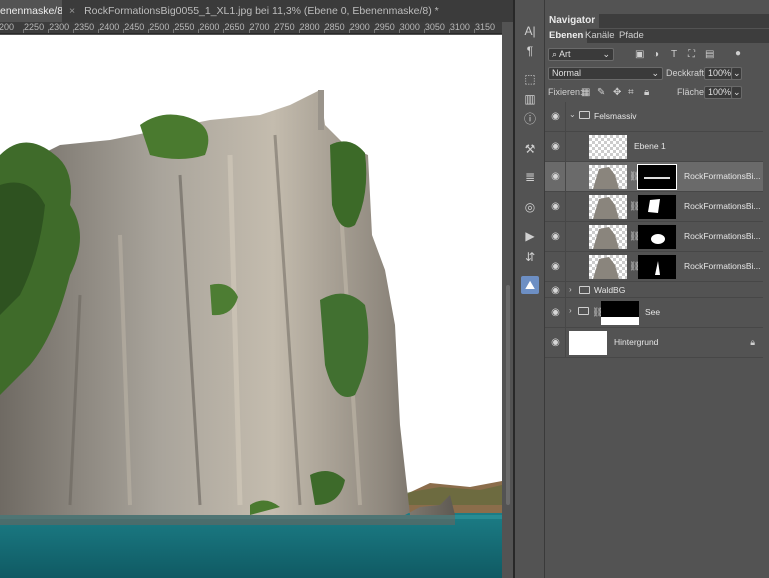 The image size is (769, 578). What do you see at coordinates (654, 117) in the screenshot?
I see `layer-row-felsmassiv: ◉ ⌄ Felsmassiv` at bounding box center [654, 117].